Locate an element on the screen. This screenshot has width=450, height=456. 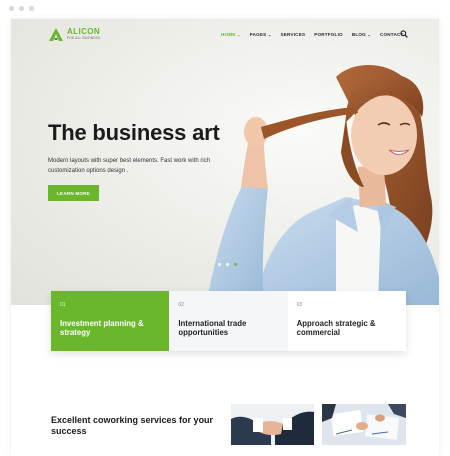
brand-tagline: FOR ALL BUSINESS is located at coordinates (84, 38).